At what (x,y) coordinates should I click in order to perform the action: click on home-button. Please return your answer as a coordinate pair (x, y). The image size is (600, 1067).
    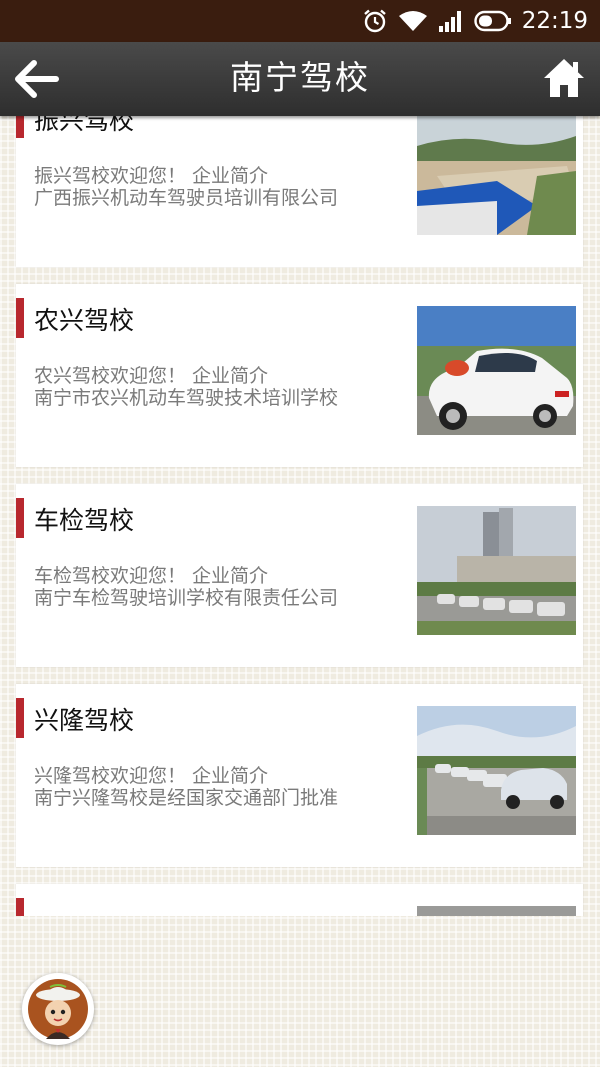
    Looking at the image, I should click on (564, 78).